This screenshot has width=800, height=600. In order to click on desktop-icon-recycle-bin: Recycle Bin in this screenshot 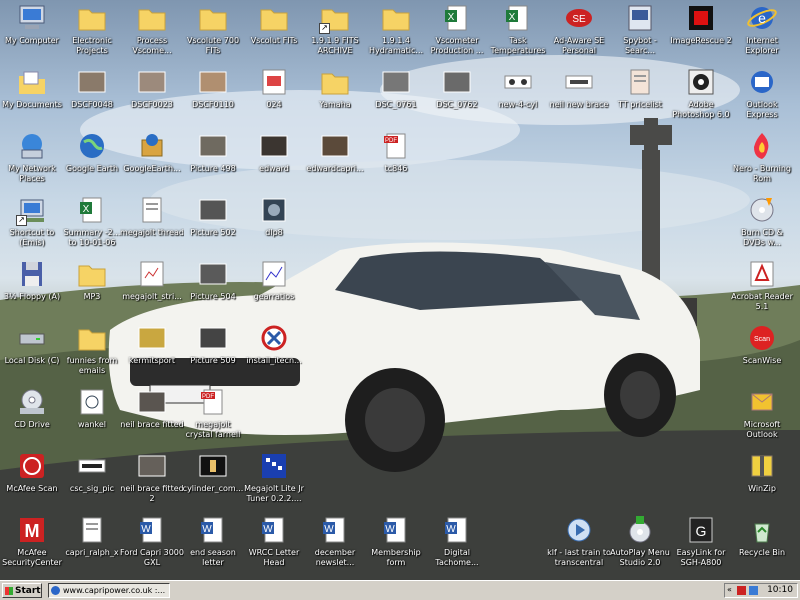, I will do `click(762, 545)`.